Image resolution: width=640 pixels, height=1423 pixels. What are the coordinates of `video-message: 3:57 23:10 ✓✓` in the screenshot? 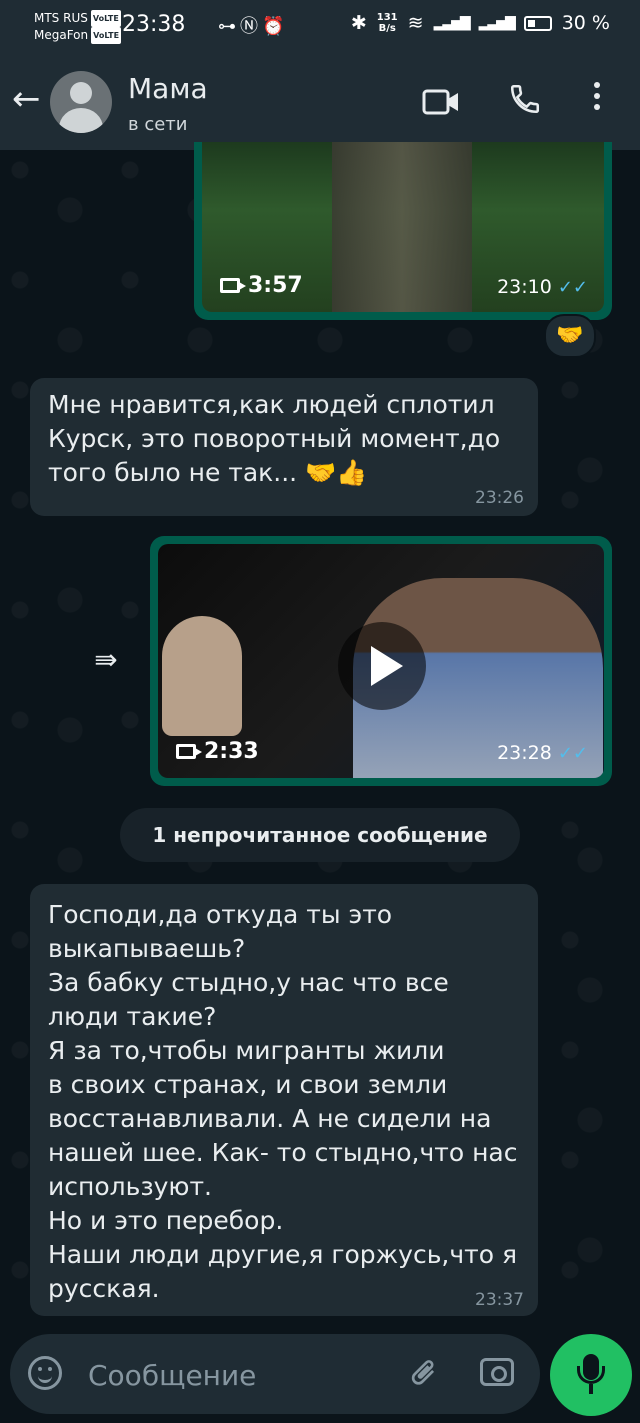 It's located at (403, 231).